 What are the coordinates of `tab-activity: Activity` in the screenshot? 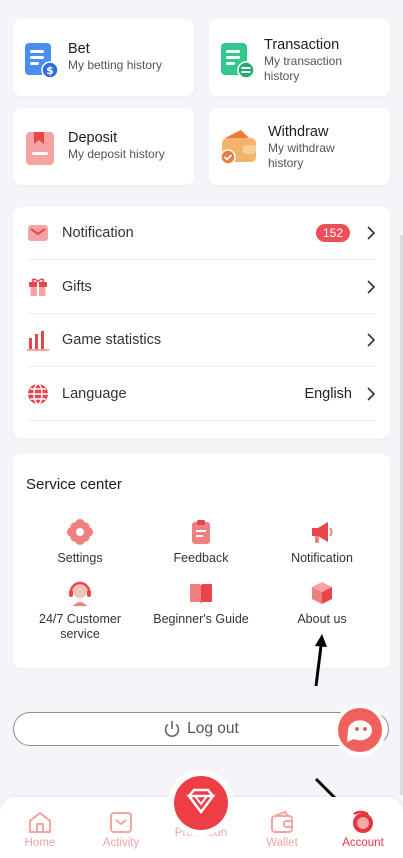 It's located at (121, 829).